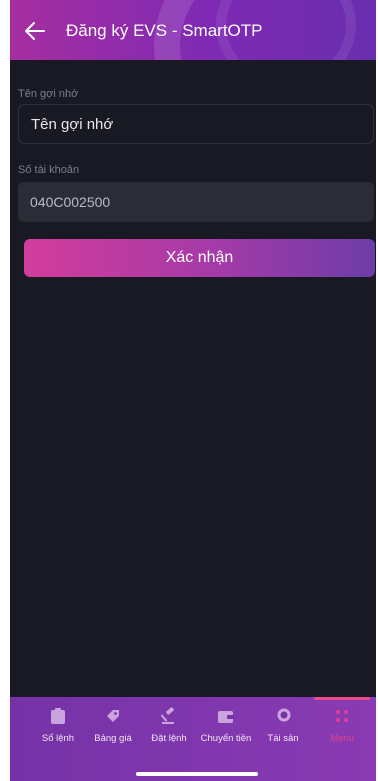 Image resolution: width=378 pixels, height=781 pixels. Describe the element at coordinates (113, 738) in the screenshot. I see `nav-label: Bảng giá` at that location.